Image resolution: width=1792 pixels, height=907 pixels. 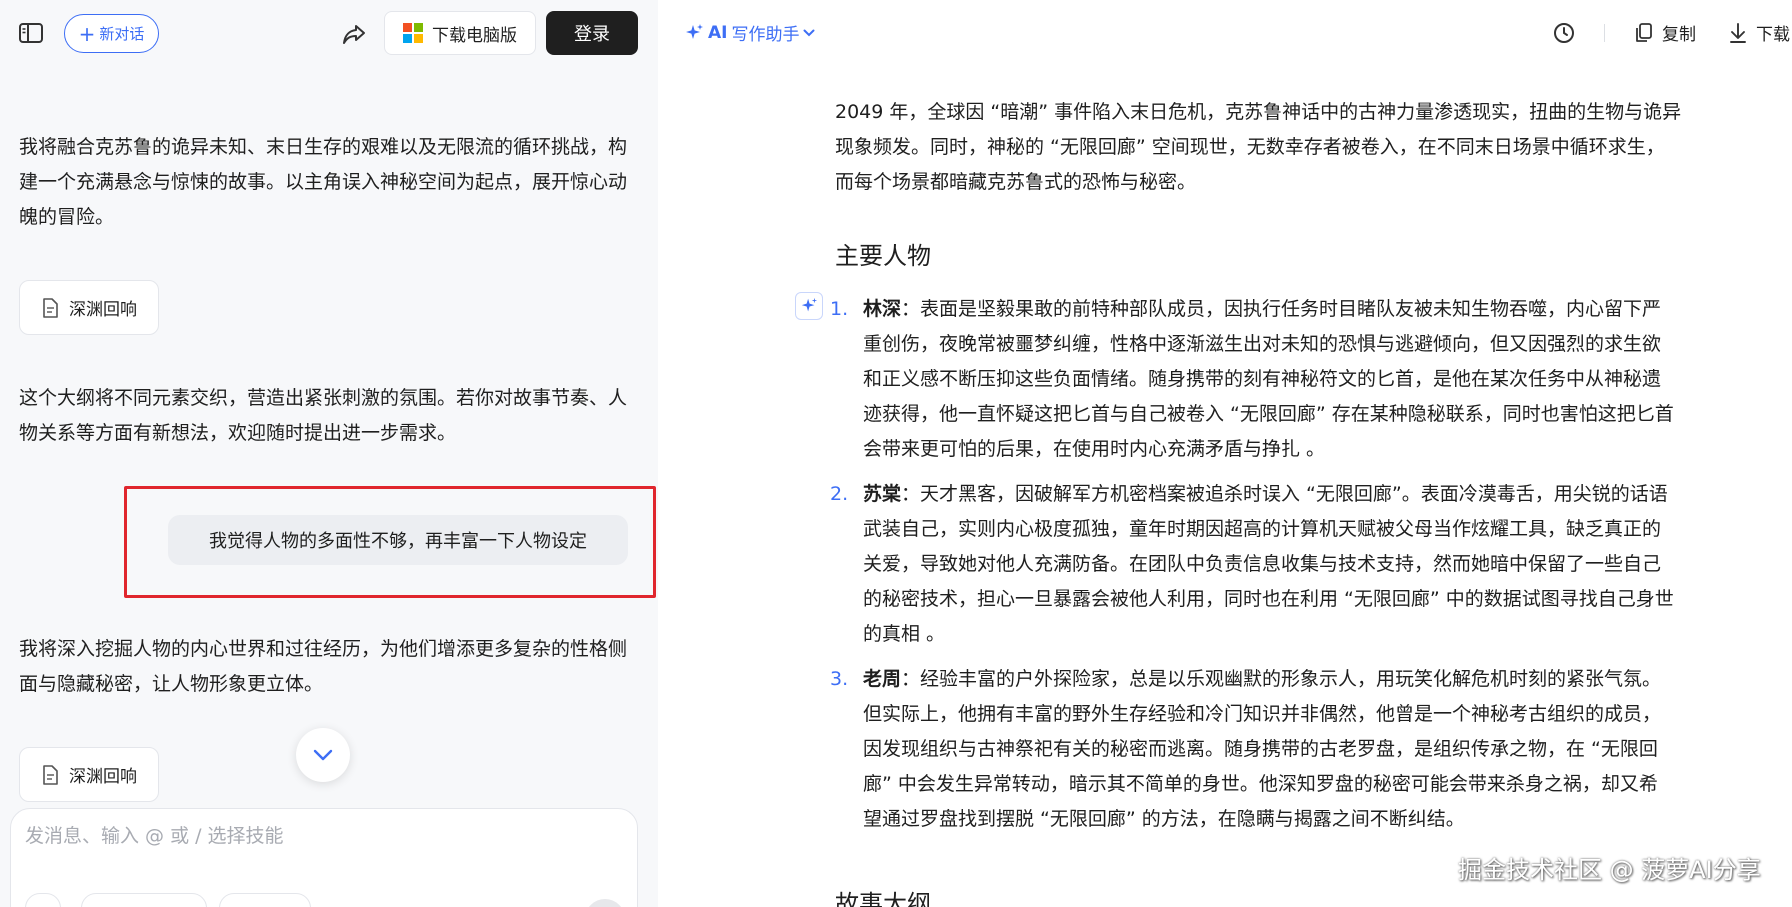 What do you see at coordinates (1016, 182) in the screenshot?
I see `doc-line: 而每个场景都暗藏克苏鲁式的恐怖与秘密。` at bounding box center [1016, 182].